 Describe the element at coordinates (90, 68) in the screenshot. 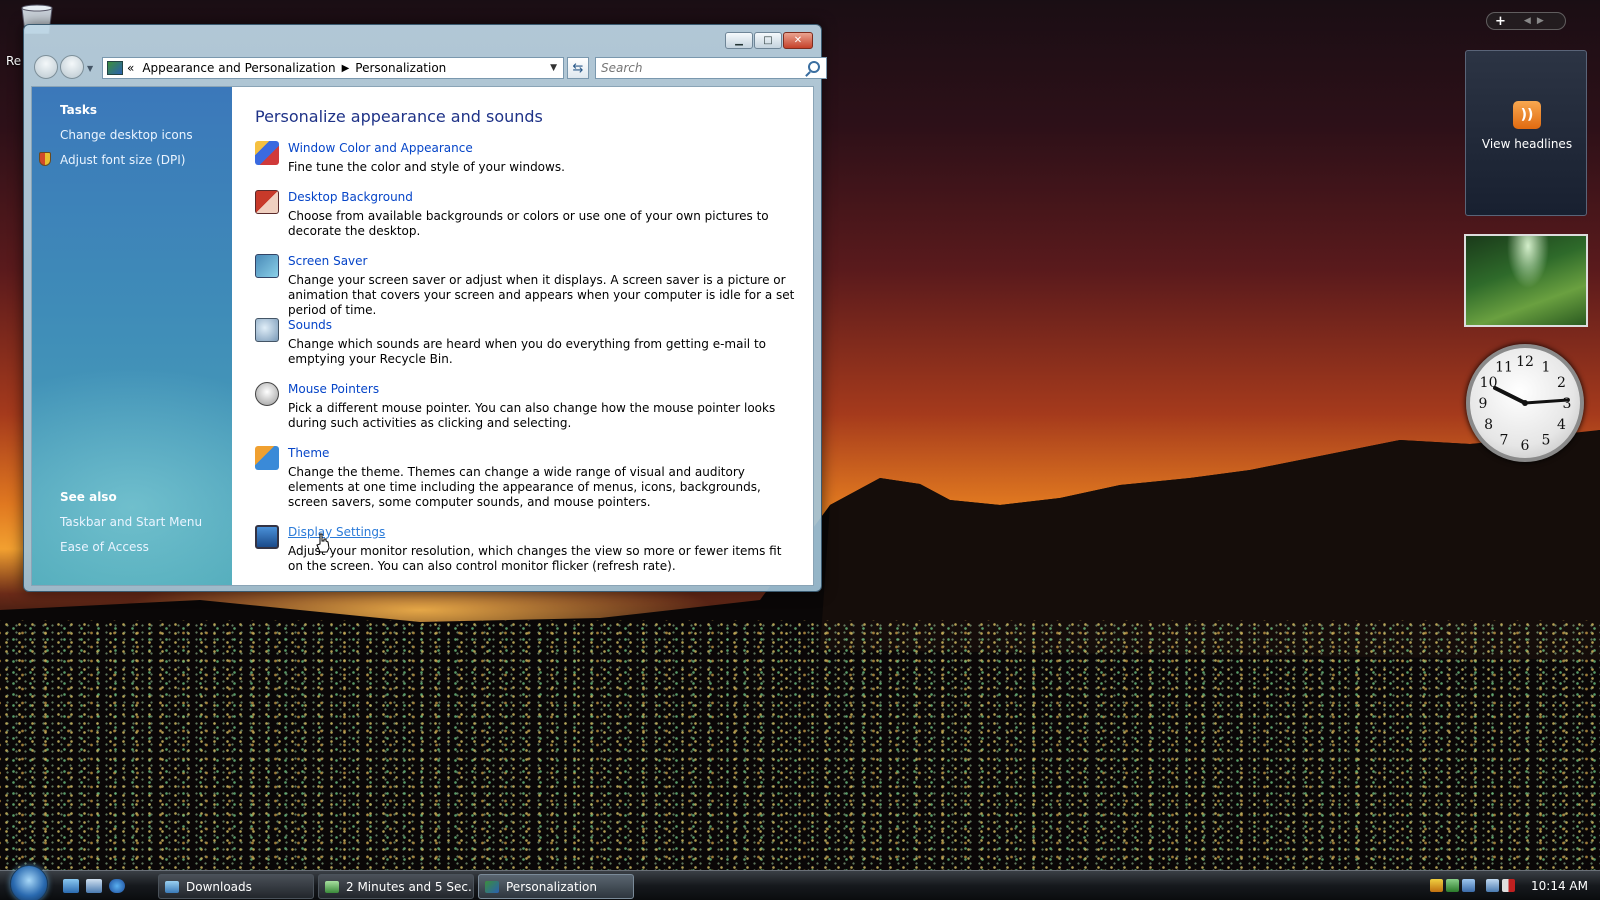

I see `recent-pages-dropdown-icon: ▼` at that location.